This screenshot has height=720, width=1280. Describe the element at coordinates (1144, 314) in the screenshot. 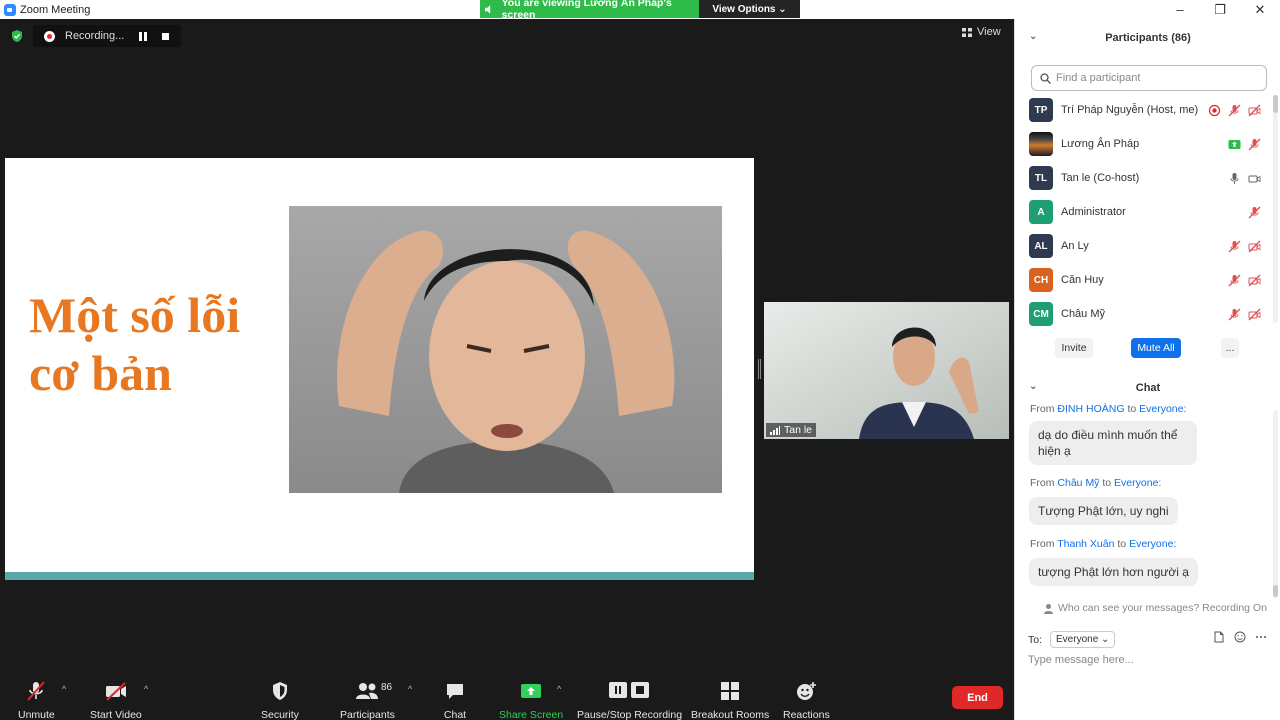

I see `participant-row: CM Châu Mỹ` at that location.